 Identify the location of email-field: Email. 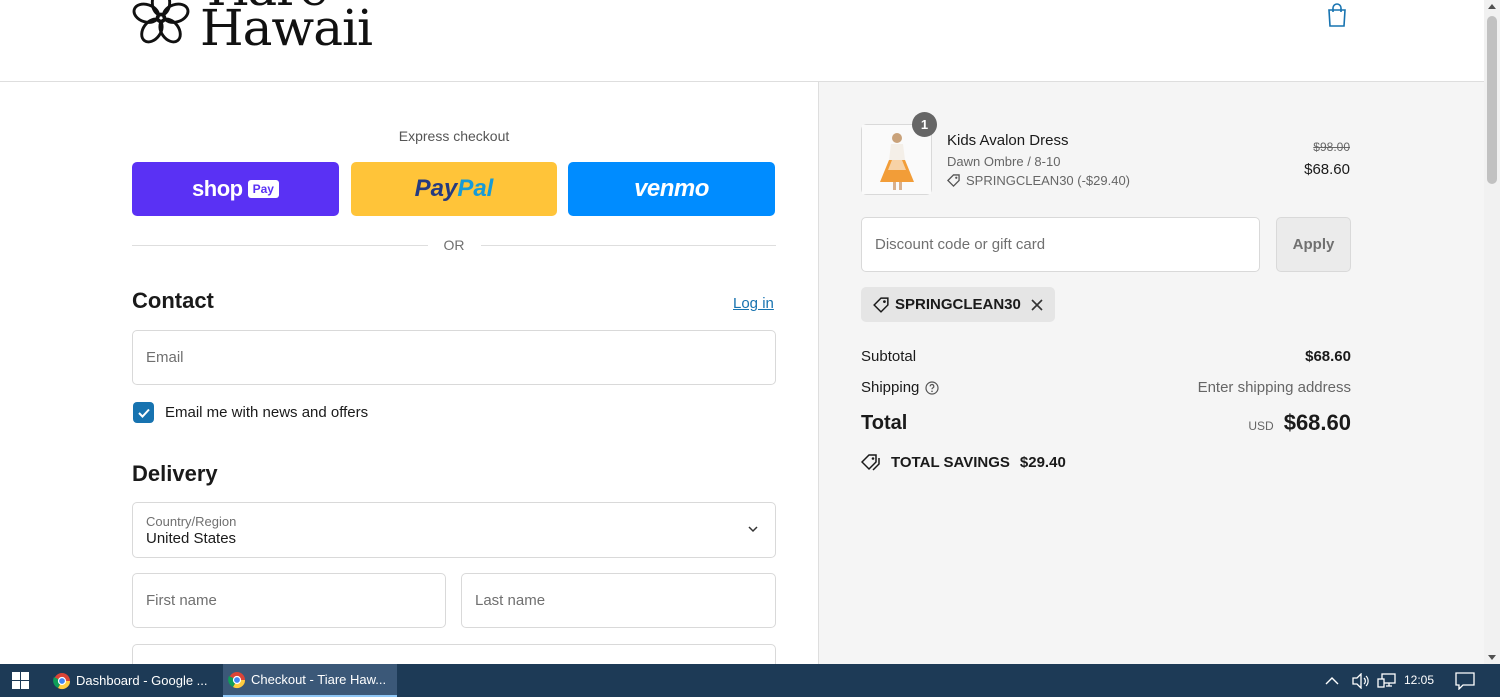
(454, 357).